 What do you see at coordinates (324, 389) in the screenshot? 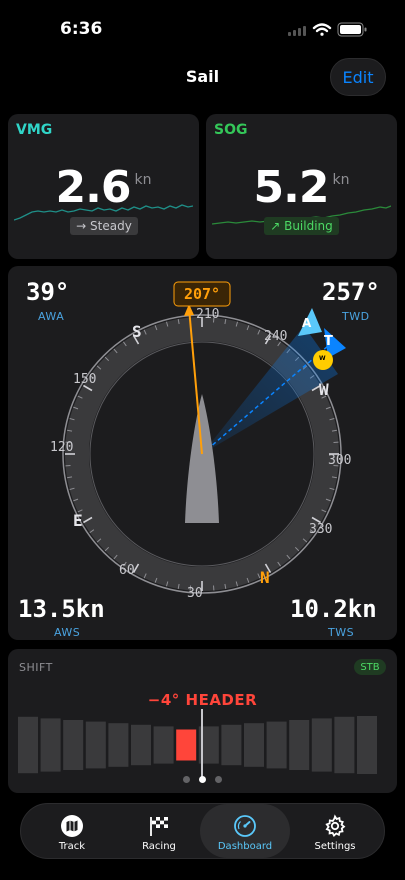
I see `ring-label-w: W` at bounding box center [324, 389].